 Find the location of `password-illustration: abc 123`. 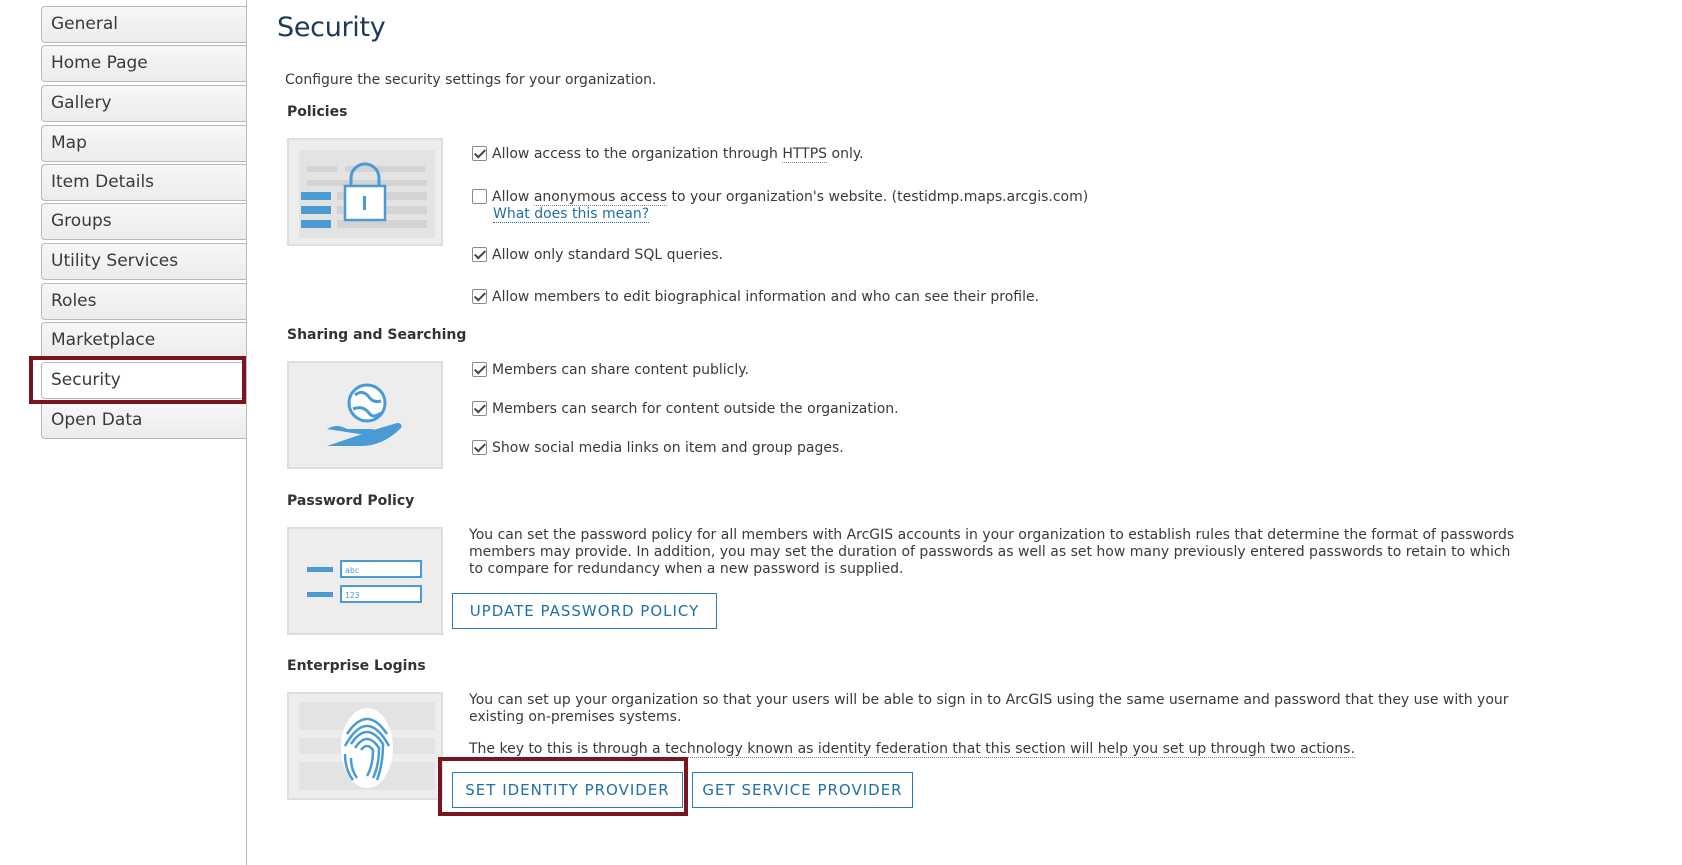

password-illustration: abc 123 is located at coordinates (365, 581).